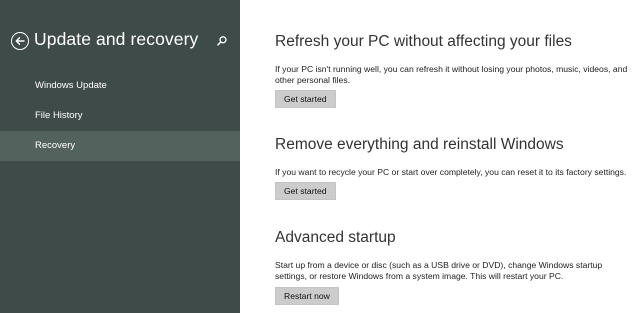  Describe the element at coordinates (120, 116) in the screenshot. I see `sidebar-item-file-history: File History` at that location.